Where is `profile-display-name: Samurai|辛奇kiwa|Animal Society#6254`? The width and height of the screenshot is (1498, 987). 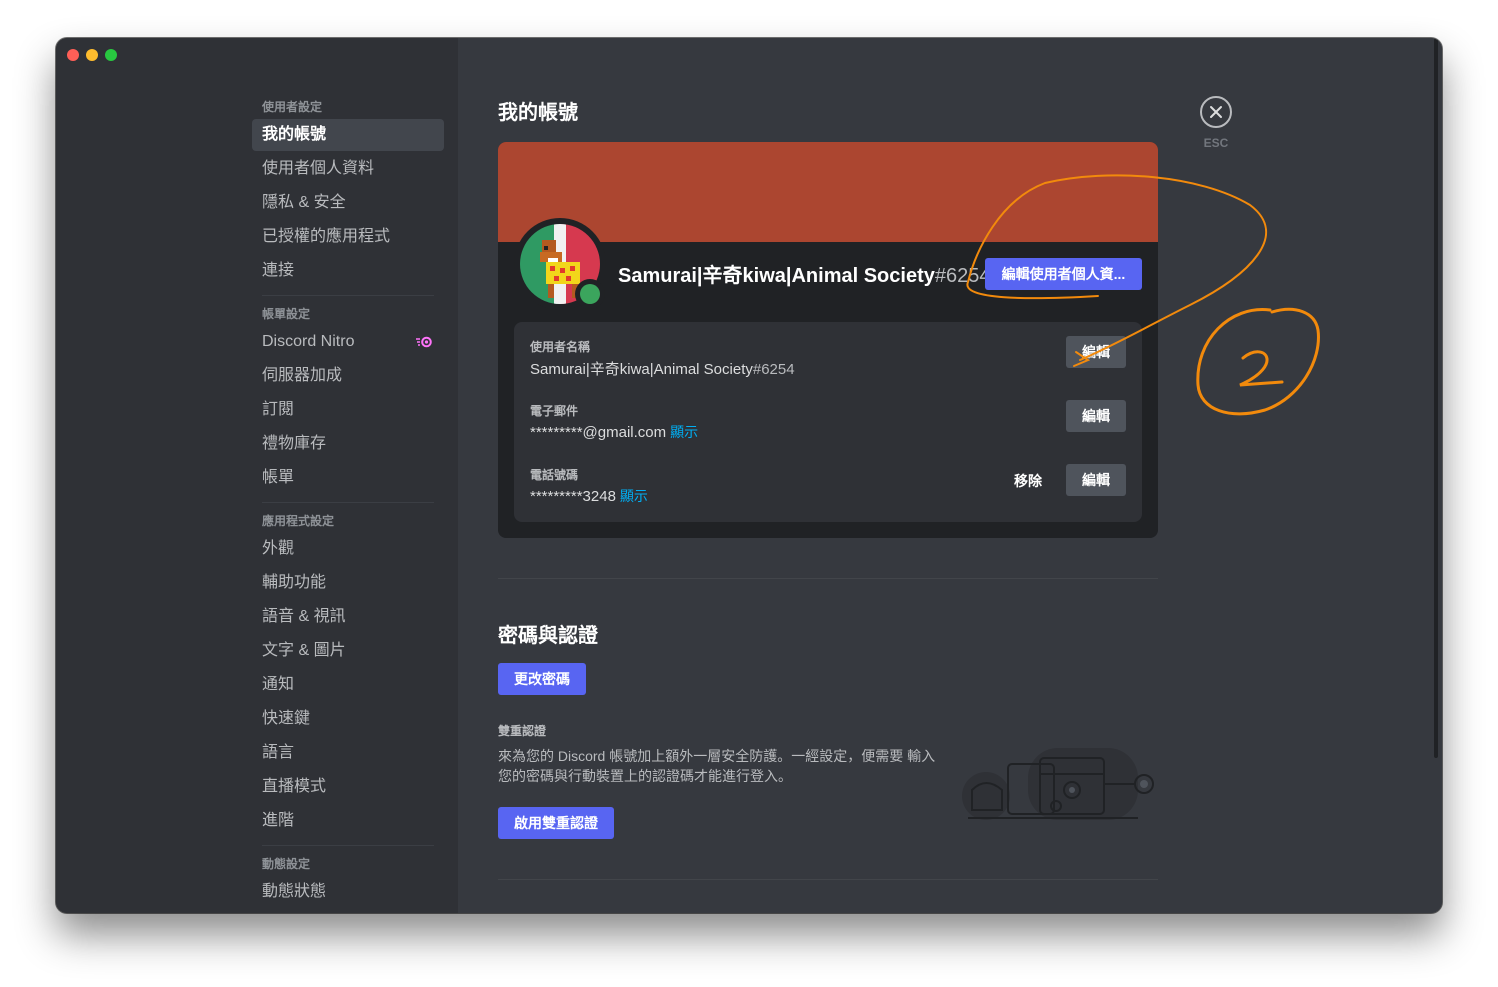
profile-display-name: Samurai|辛奇kiwa|Animal Society#6254 is located at coordinates (804, 273).